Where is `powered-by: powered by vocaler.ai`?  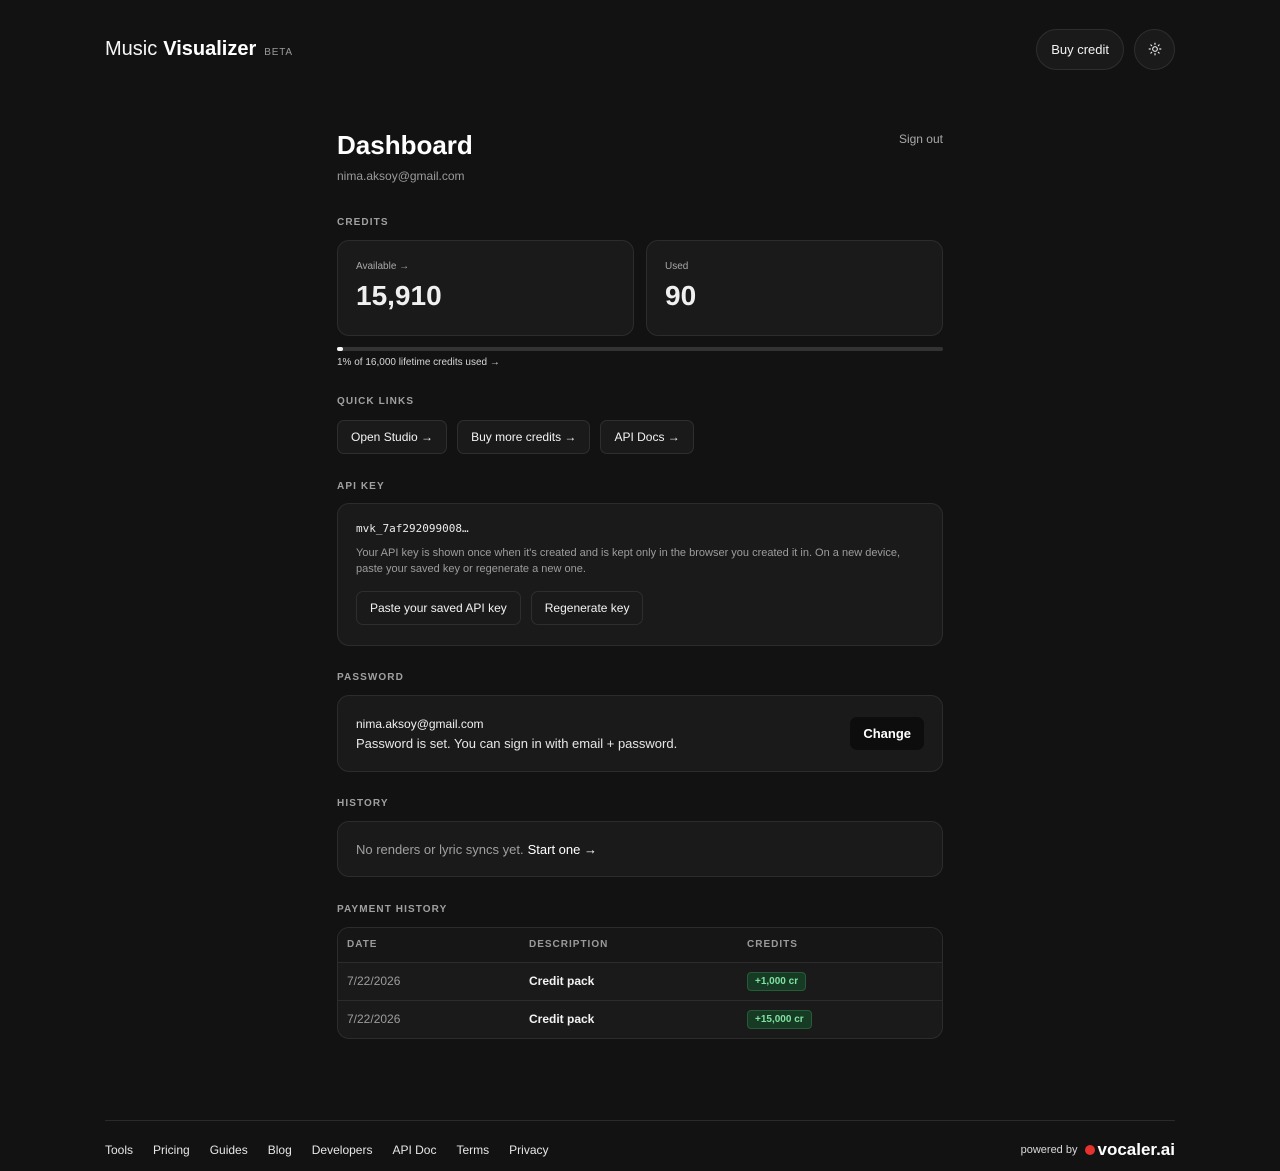
powered-by: powered by vocaler.ai is located at coordinates (1098, 1150).